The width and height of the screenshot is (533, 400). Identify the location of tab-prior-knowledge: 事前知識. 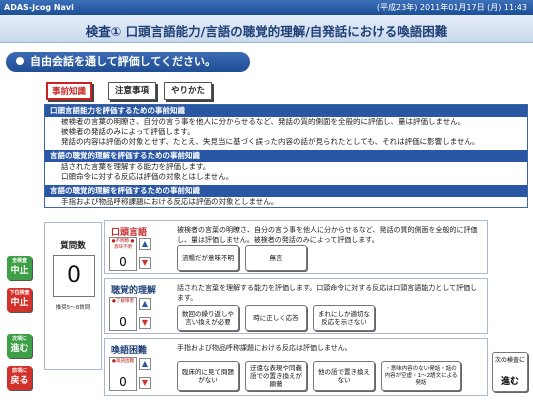
(69, 91).